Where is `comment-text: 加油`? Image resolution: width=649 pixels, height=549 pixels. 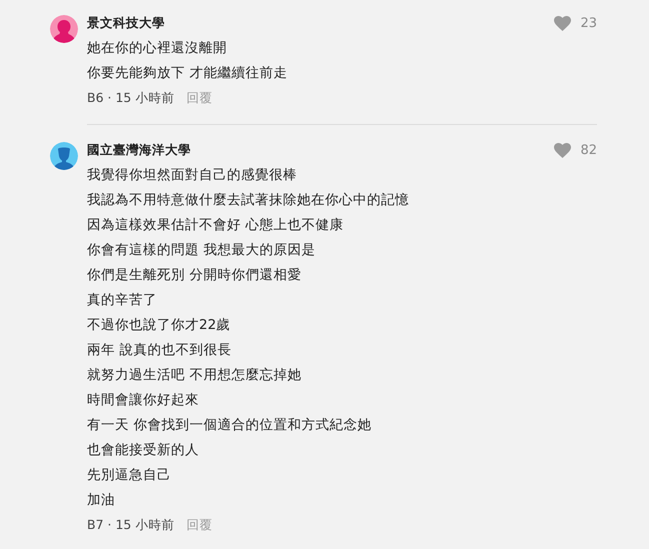
comment-text: 加油 is located at coordinates (101, 500).